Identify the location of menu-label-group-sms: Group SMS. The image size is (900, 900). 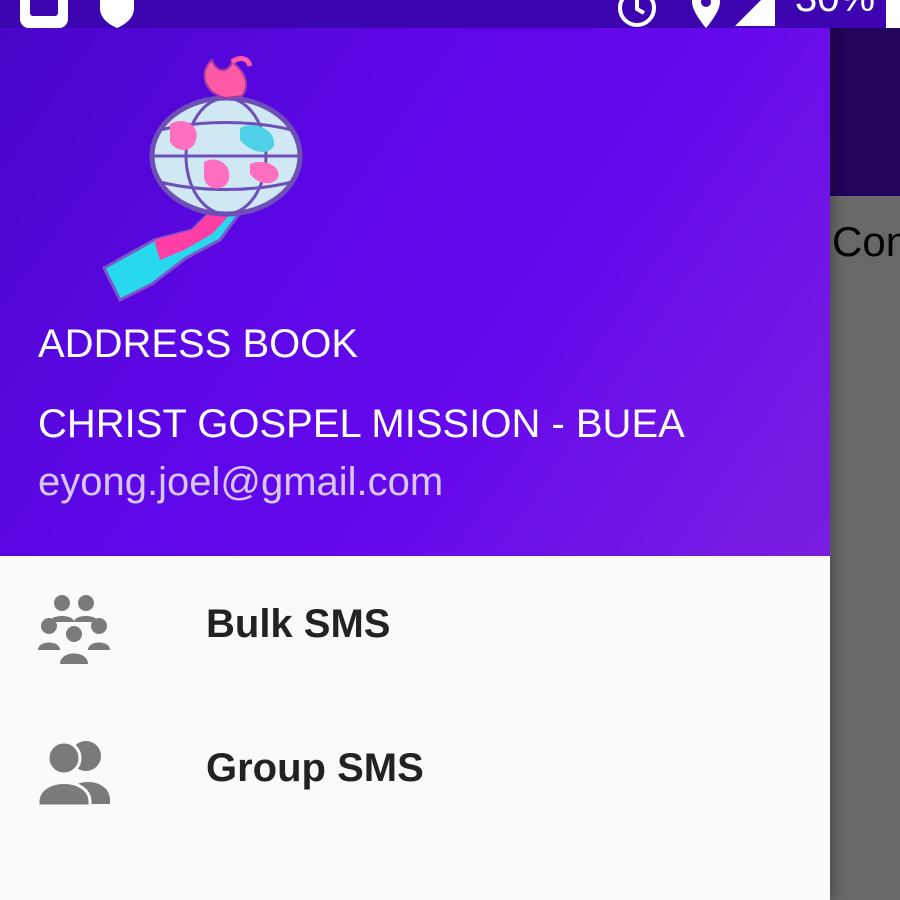
(315, 768).